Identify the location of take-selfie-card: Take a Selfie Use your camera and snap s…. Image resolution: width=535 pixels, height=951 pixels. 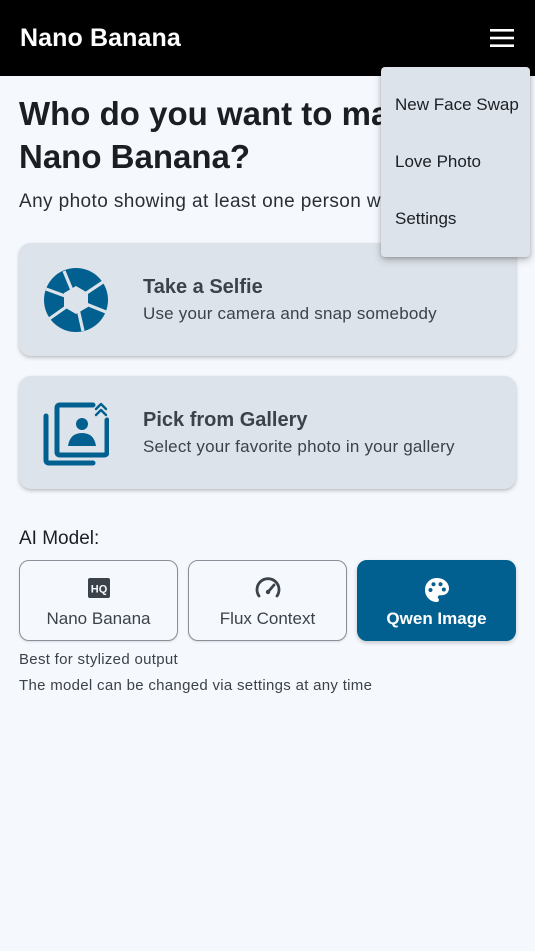
(267, 299).